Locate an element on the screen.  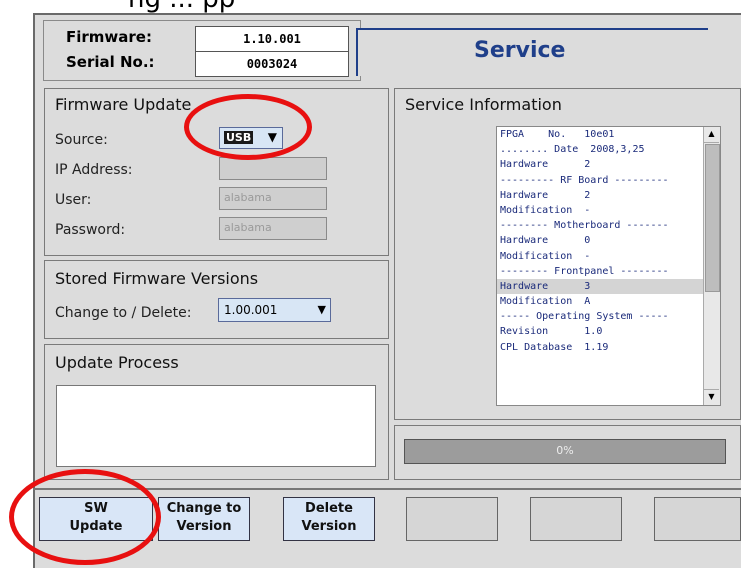
user-label: User: is located at coordinates (73, 200).